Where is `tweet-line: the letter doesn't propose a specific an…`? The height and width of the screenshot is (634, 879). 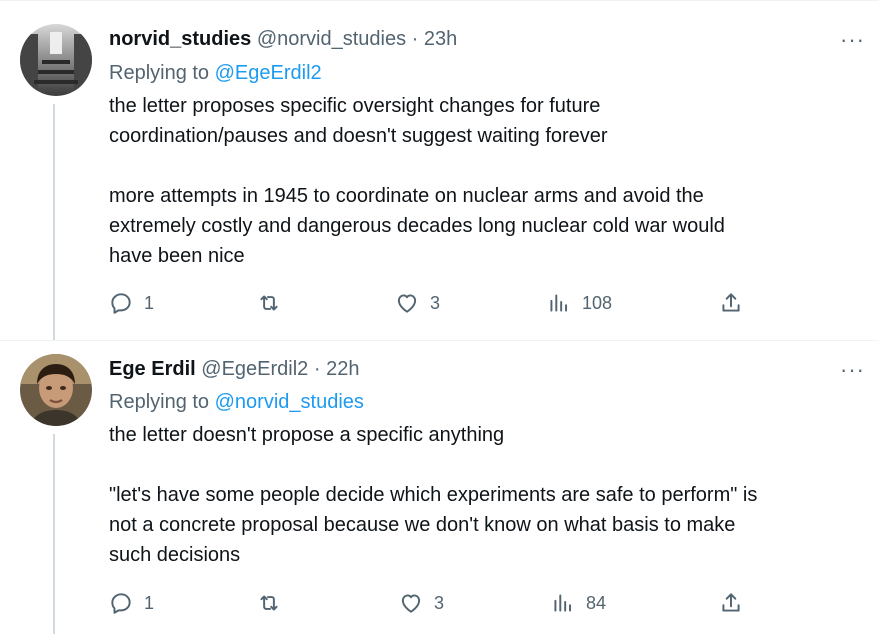 tweet-line: the letter doesn't propose a specific an… is located at coordinates (307, 435).